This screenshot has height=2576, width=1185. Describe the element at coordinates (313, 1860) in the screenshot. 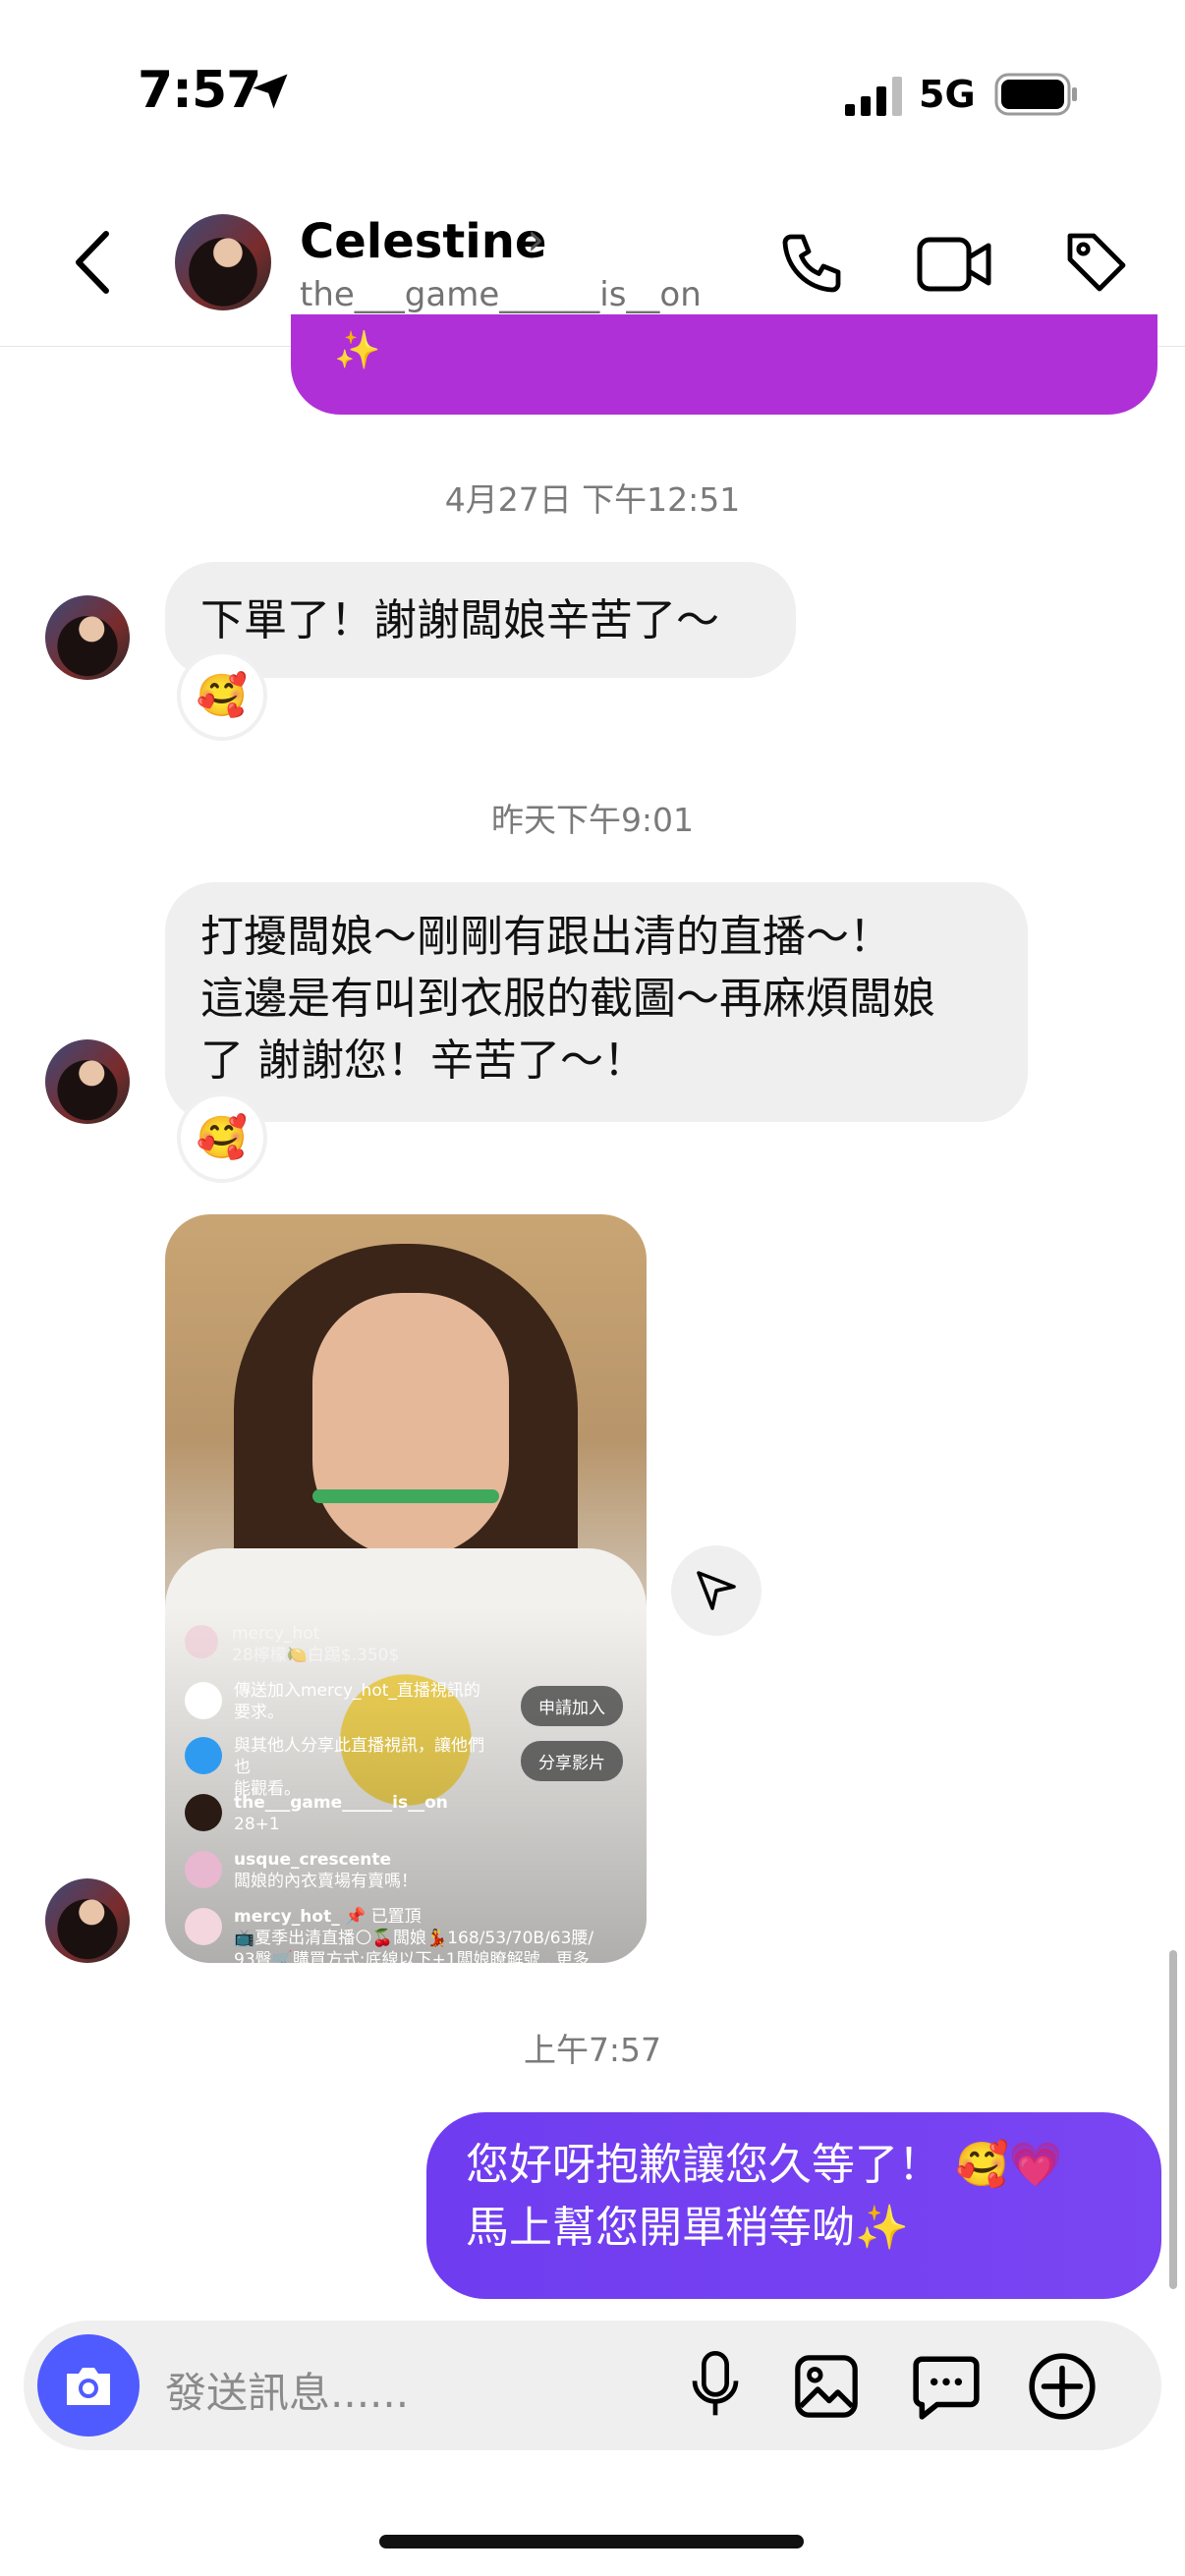

I see `comment-user: usque_crescente` at that location.